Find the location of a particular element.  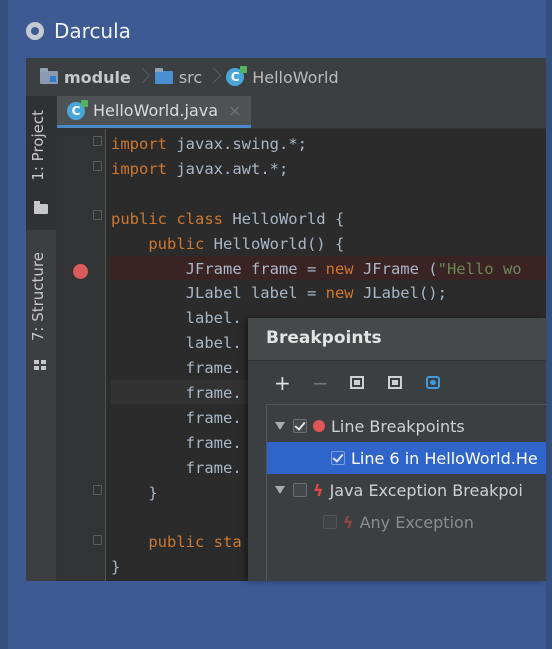

group-by-package-icon is located at coordinates (357, 382).